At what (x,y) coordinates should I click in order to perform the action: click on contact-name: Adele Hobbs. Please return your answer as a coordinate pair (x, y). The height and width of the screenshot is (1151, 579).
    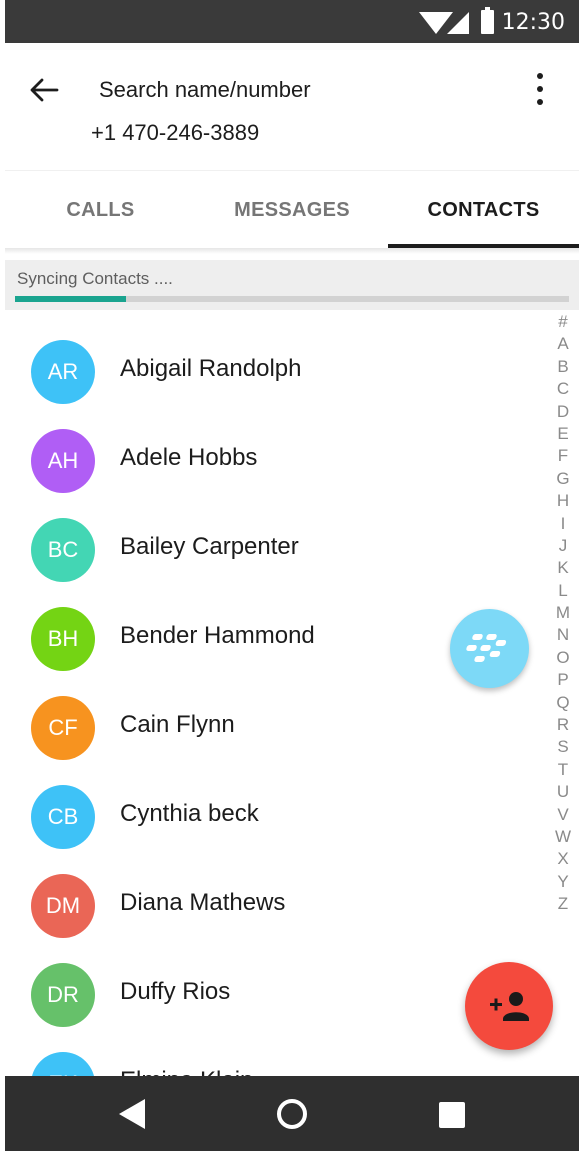
    Looking at the image, I should click on (189, 457).